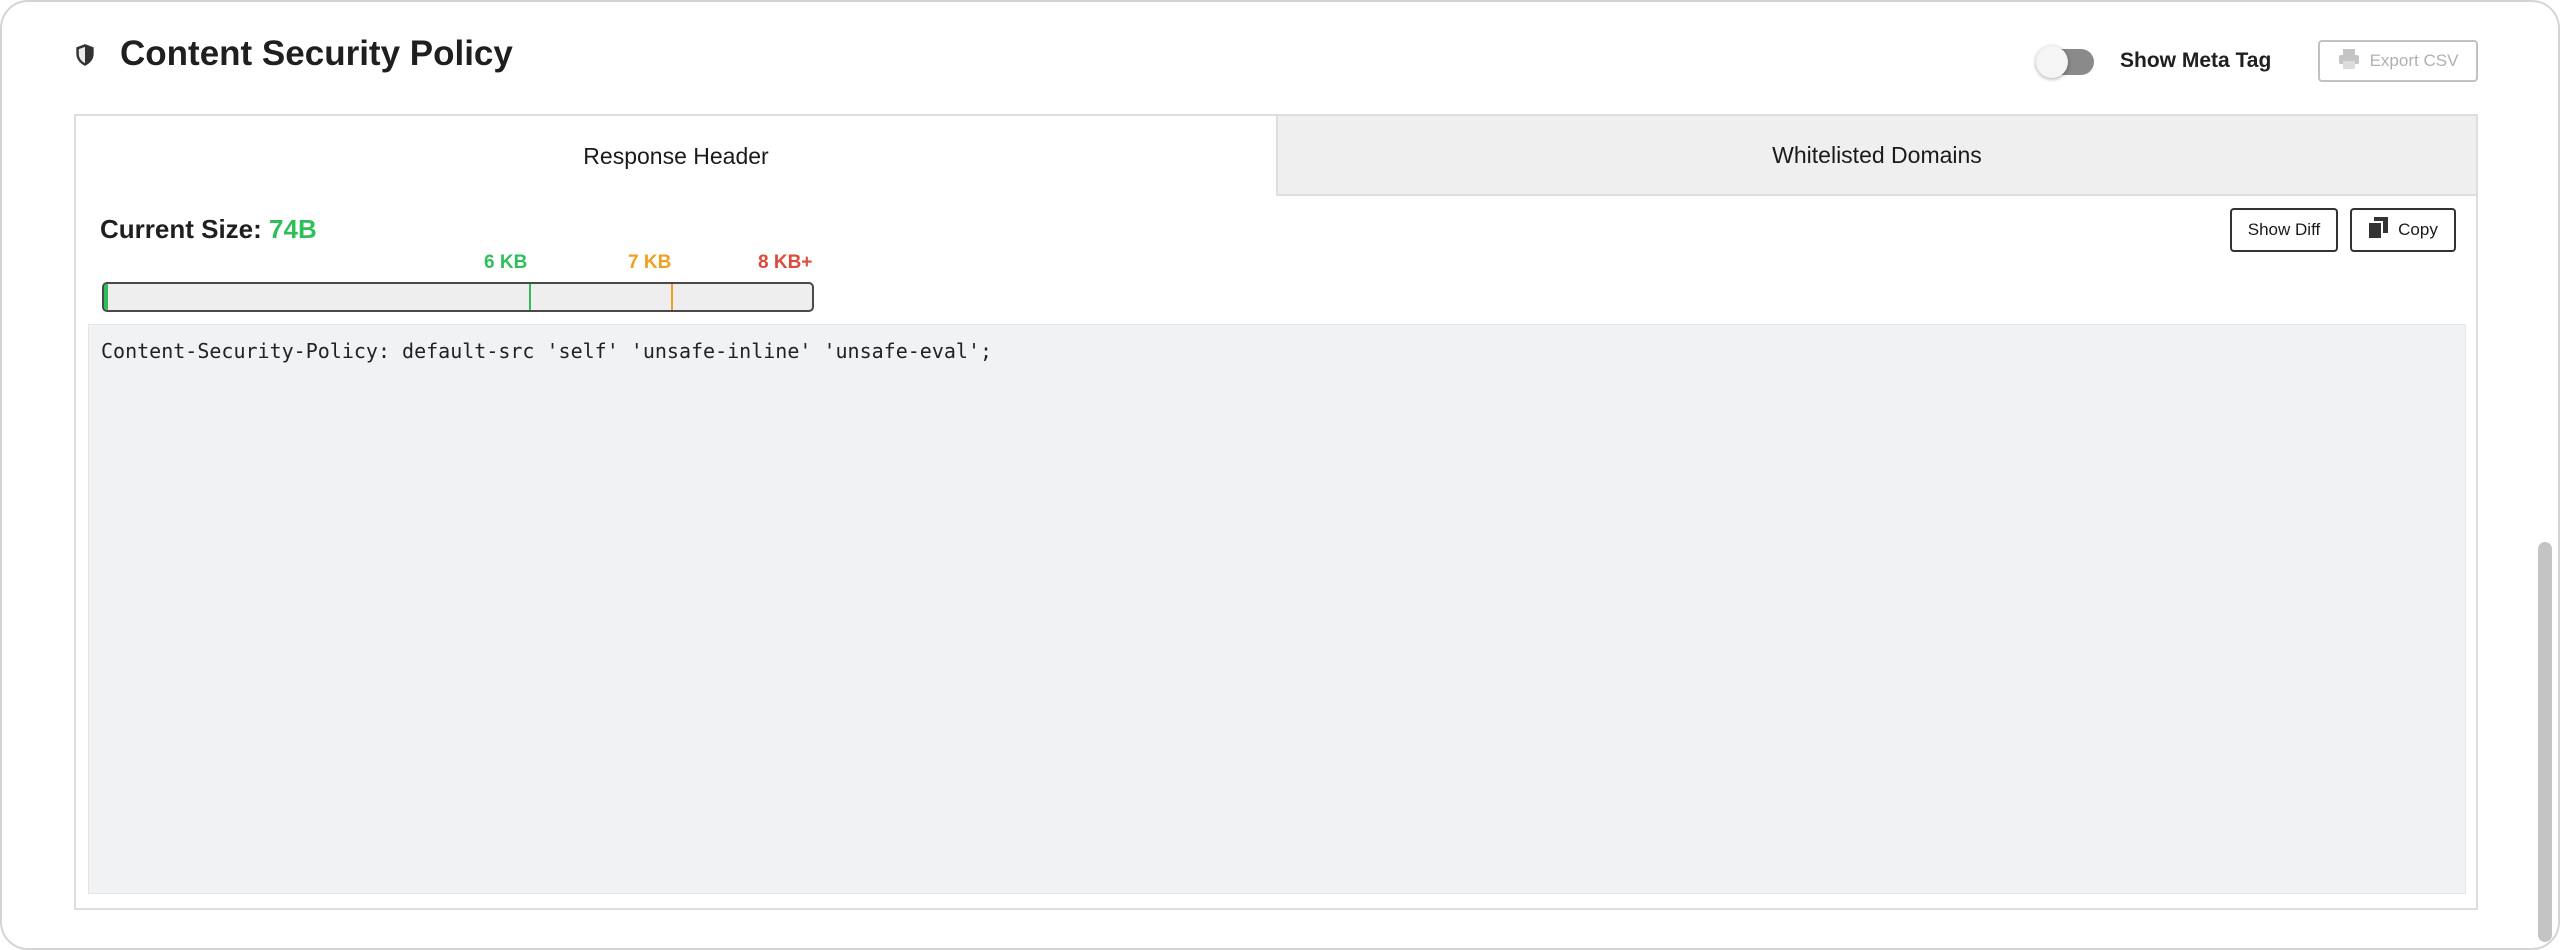 The image size is (2560, 950). What do you see at coordinates (293, 229) in the screenshot?
I see `current-size-value: 74B` at bounding box center [293, 229].